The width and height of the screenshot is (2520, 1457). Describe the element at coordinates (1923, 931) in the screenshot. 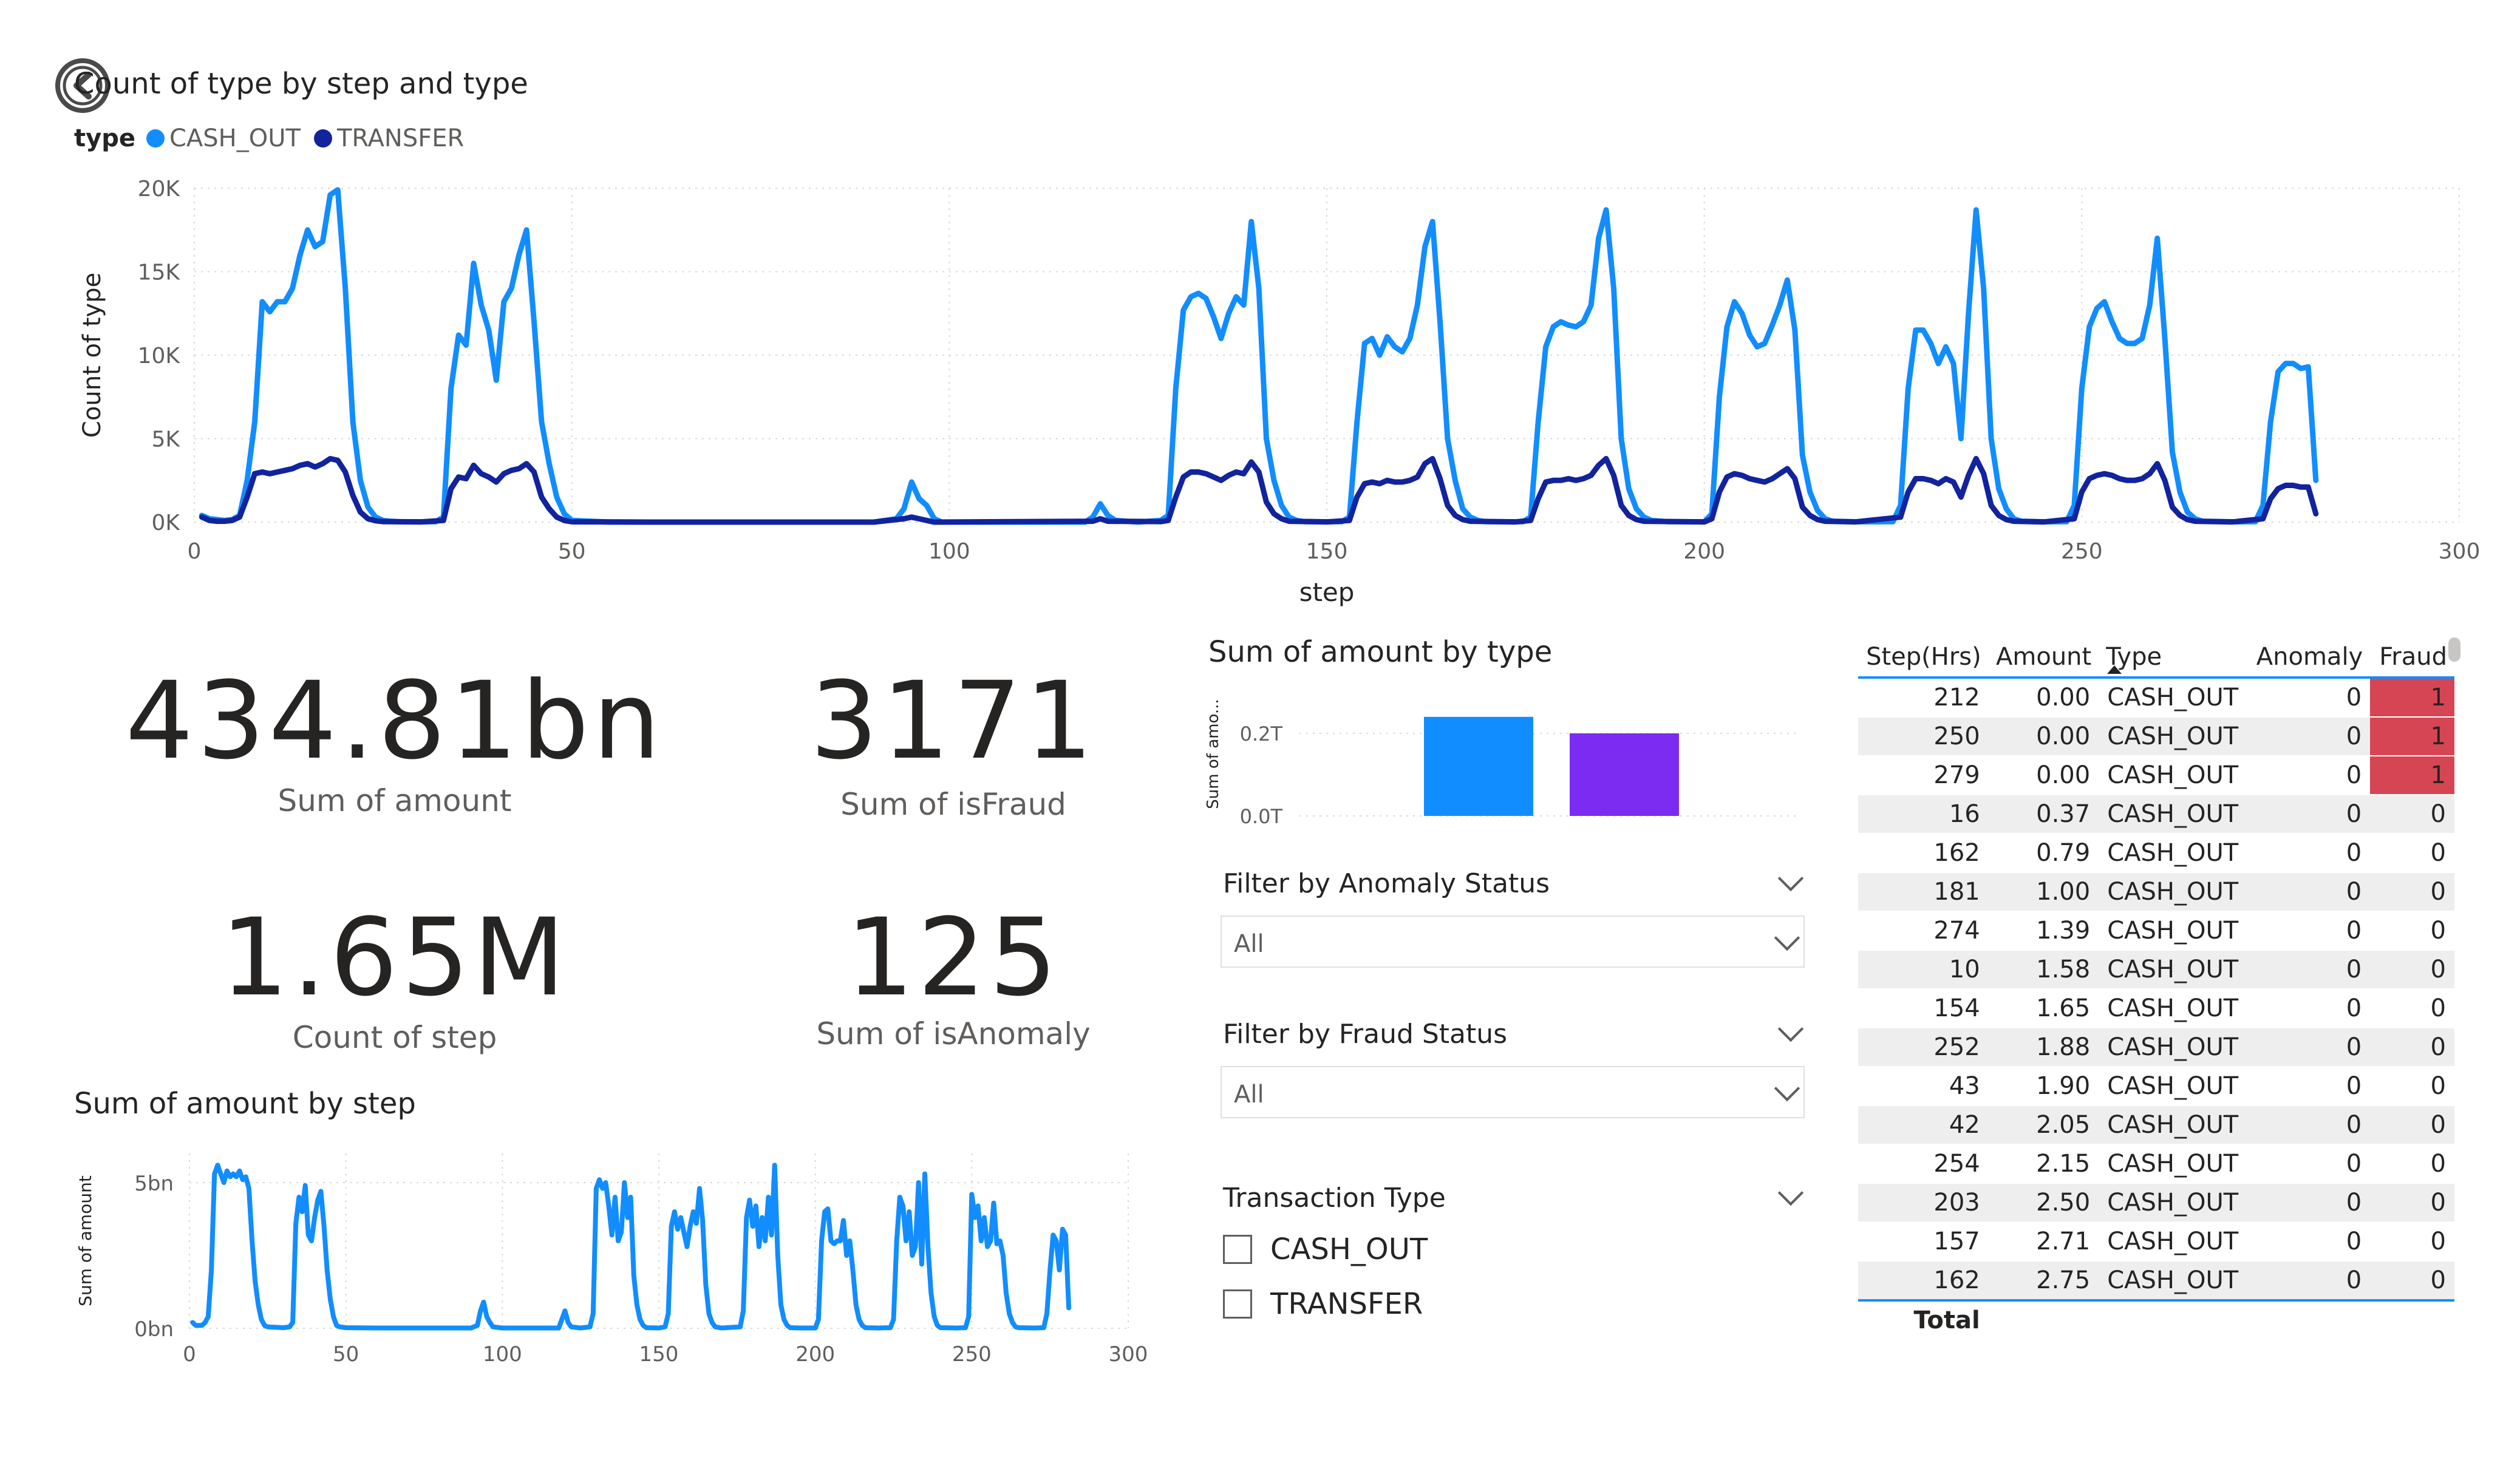

I see `cell-step: 274` at that location.